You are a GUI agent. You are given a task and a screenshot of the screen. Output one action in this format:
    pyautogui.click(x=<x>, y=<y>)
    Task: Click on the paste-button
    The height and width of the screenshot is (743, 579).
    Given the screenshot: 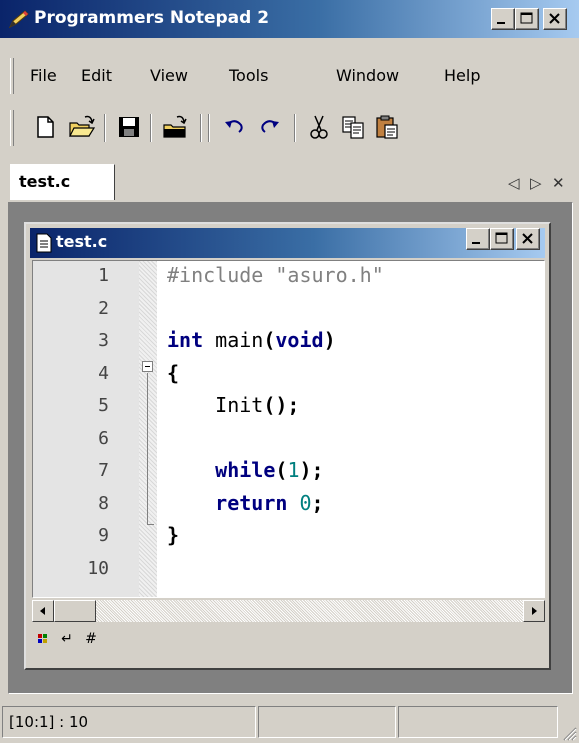 What is the action you would take?
    pyautogui.click(x=387, y=127)
    